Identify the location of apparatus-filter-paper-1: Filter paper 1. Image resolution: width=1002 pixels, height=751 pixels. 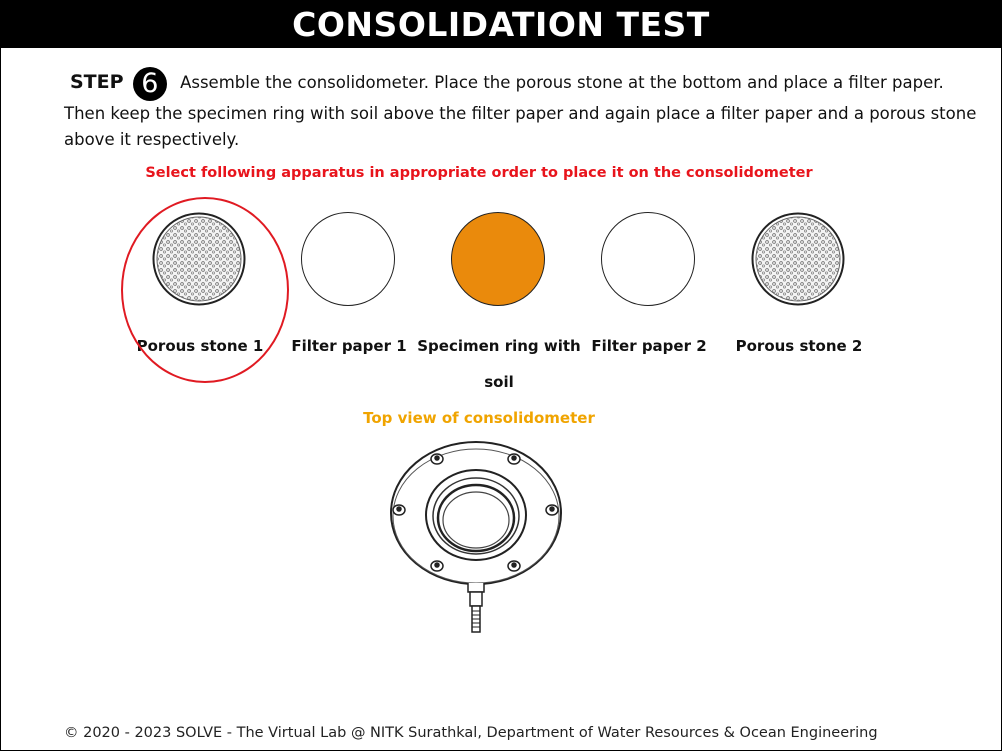
(349, 283).